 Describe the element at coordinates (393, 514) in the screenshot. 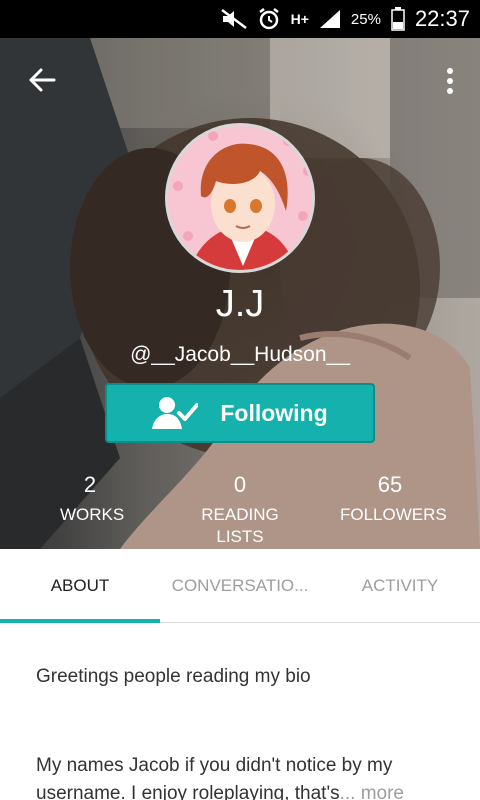

I see `followers-label: FOLLOWERS` at that location.